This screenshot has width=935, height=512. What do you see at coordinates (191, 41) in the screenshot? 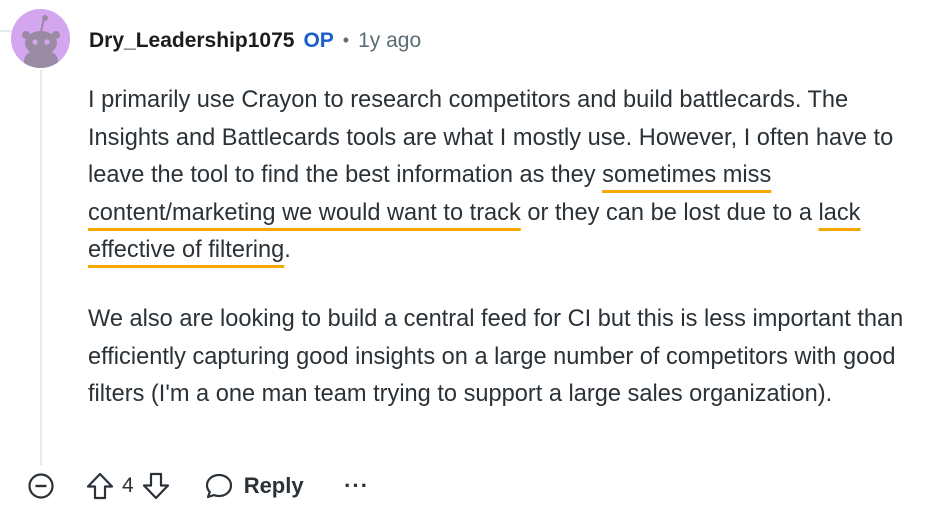
I see `username: Dry_Leadership1075` at bounding box center [191, 41].